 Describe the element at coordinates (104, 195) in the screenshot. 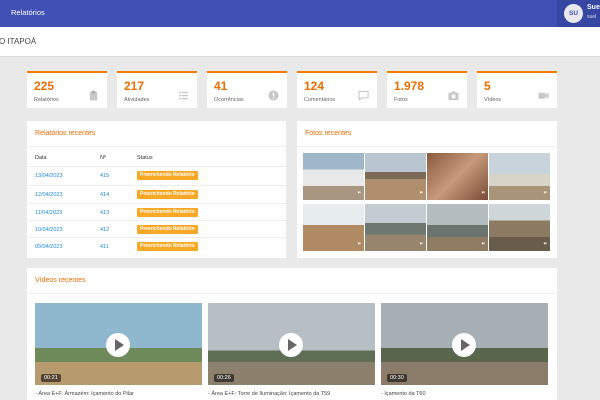

I see `report-number-link: 414` at that location.